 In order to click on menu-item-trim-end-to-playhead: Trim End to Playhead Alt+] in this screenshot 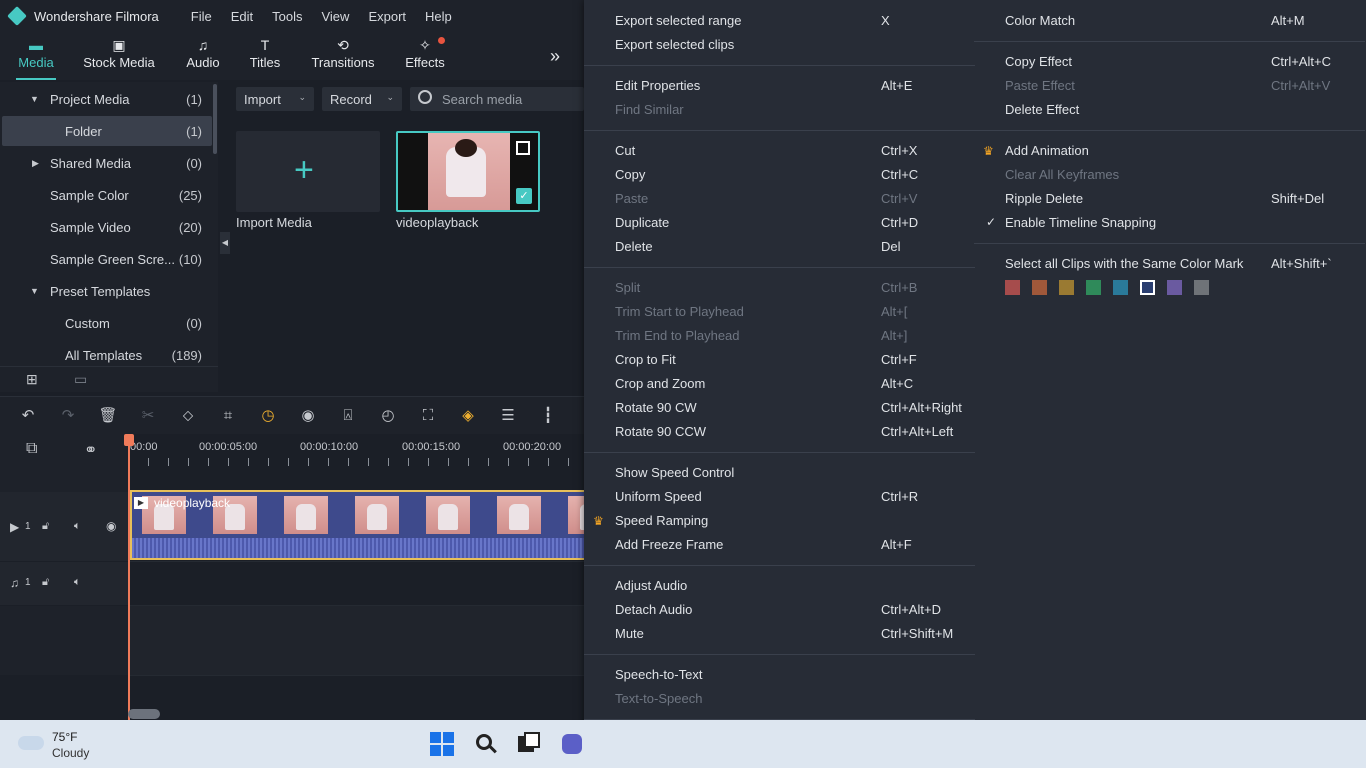, I will do `click(790, 336)`.